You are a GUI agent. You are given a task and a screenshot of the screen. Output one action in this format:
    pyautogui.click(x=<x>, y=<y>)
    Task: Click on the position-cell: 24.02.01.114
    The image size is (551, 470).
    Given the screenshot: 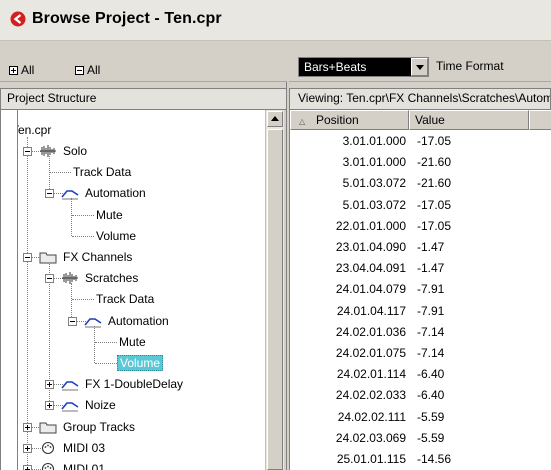 What is the action you would take?
    pyautogui.click(x=348, y=374)
    